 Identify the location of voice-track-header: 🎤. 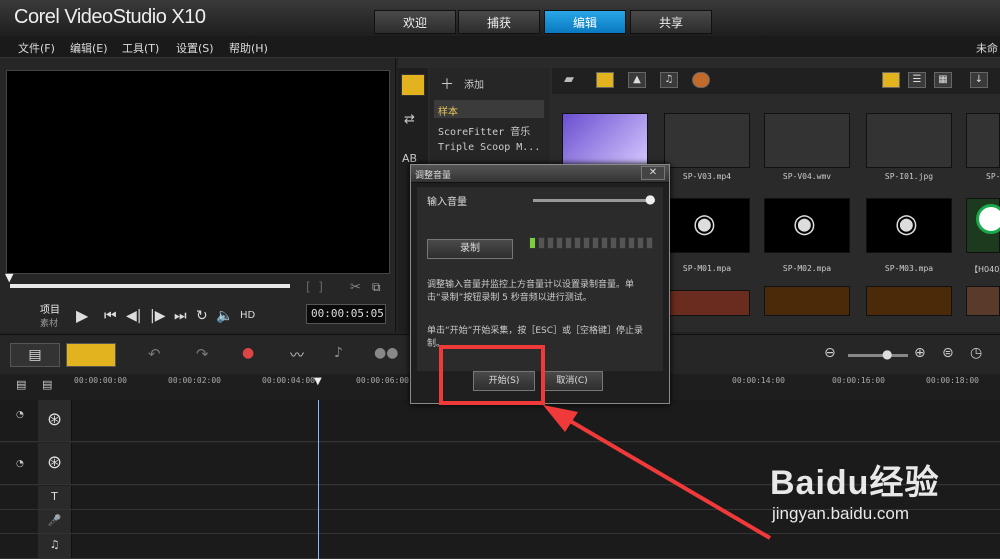
(55, 521).